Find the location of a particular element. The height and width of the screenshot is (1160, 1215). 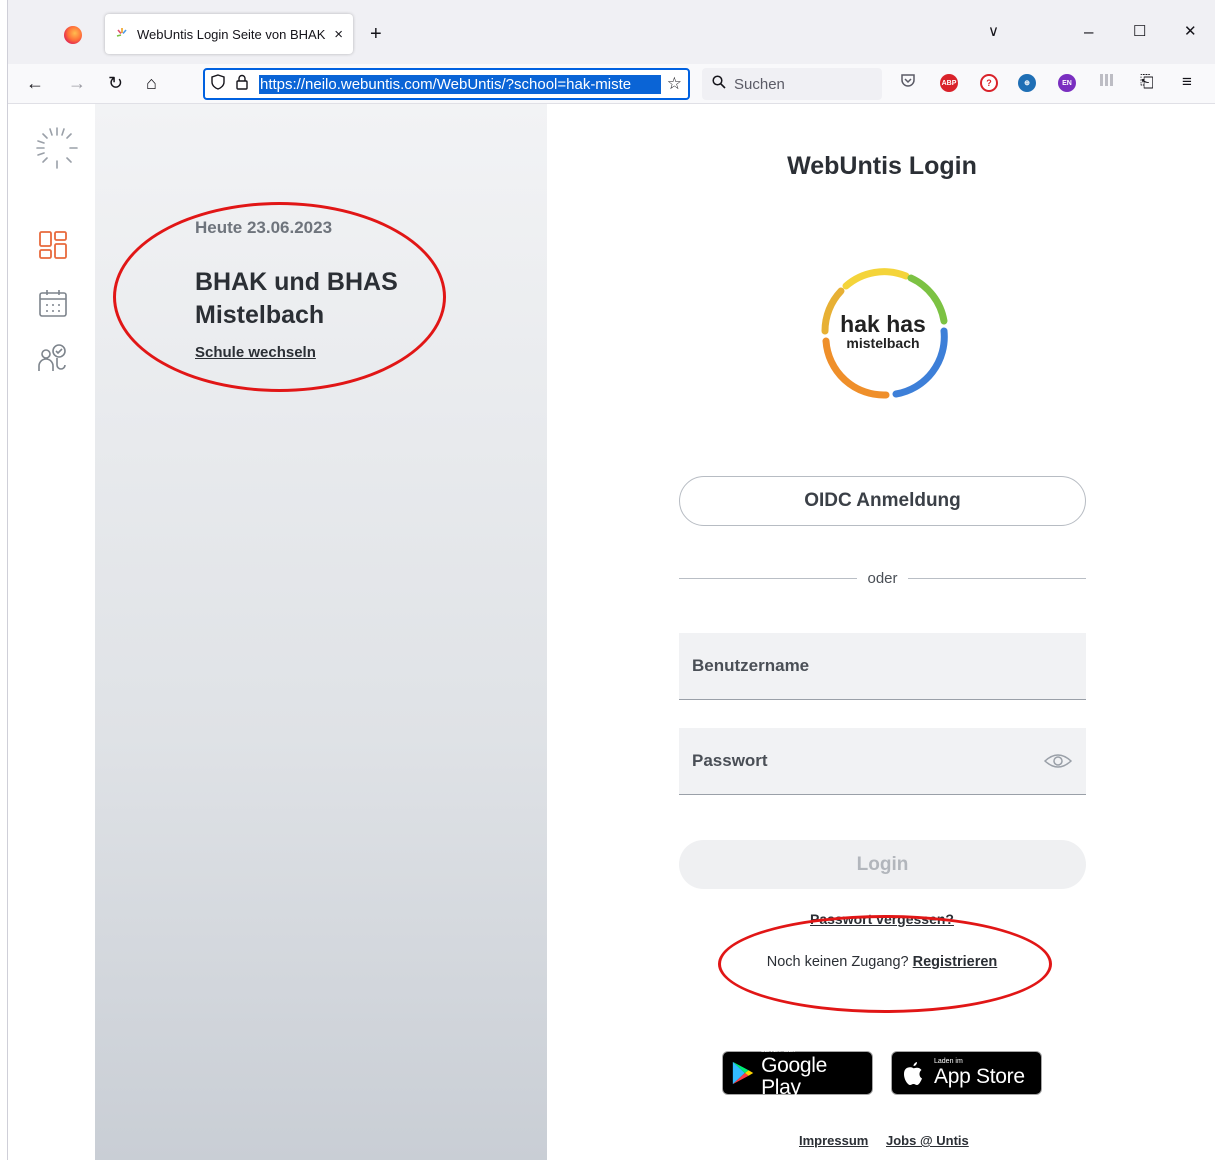

calendar-icon is located at coordinates (53, 303).